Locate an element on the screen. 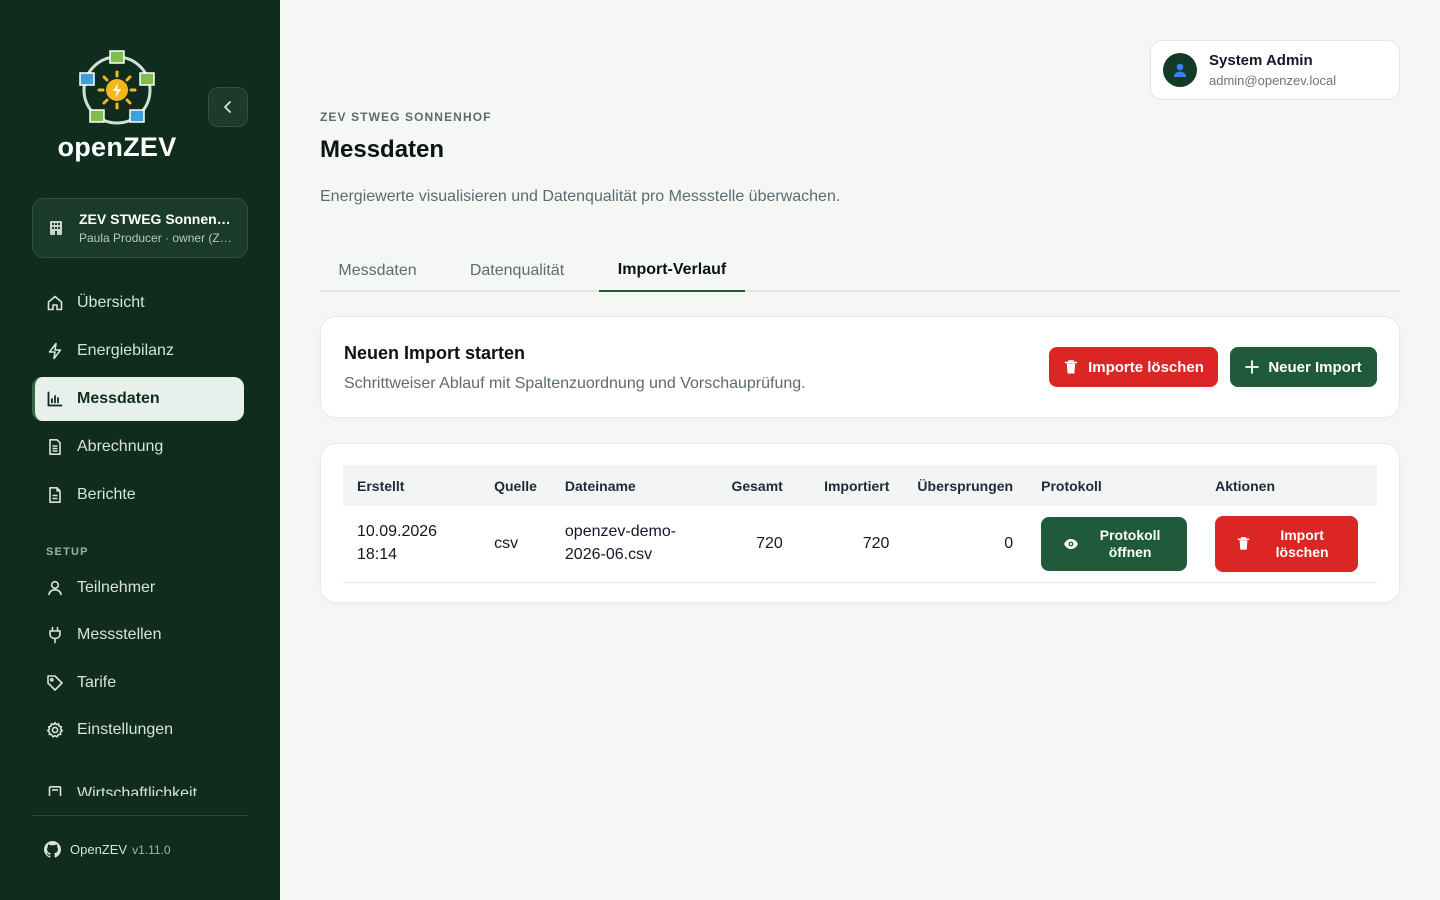 This screenshot has width=1440, height=900. new-import-label: Neuer Import is located at coordinates (1315, 367).